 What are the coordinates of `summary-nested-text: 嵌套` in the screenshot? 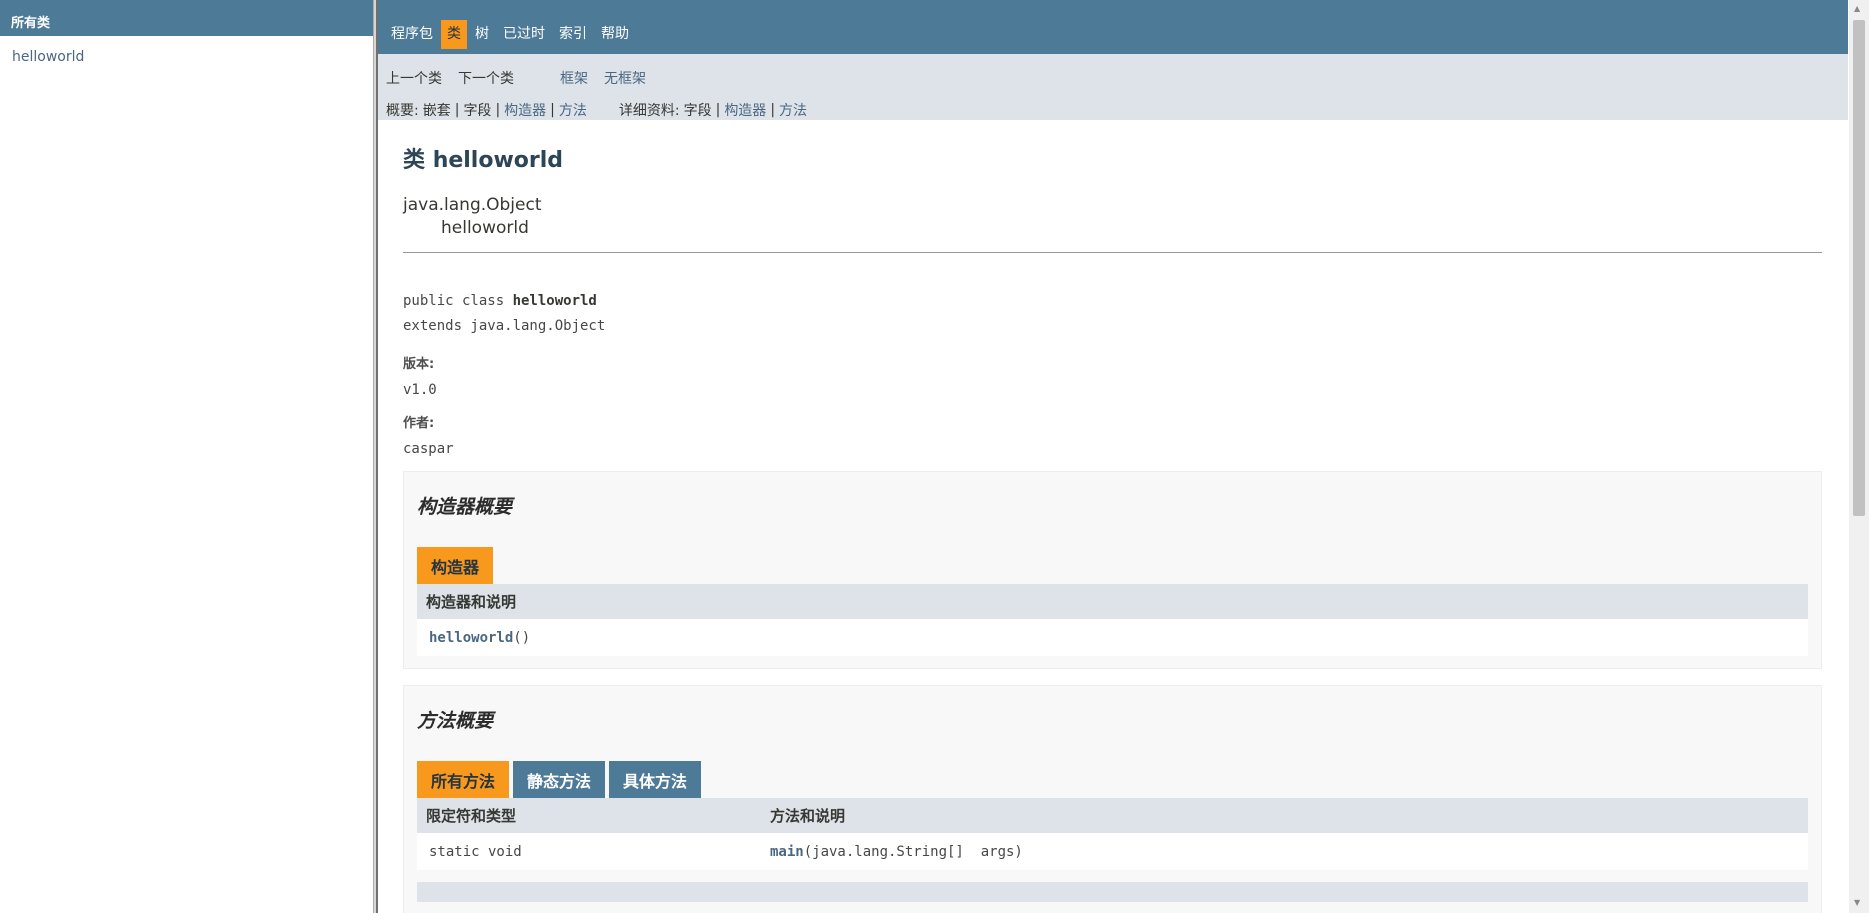 It's located at (436, 111).